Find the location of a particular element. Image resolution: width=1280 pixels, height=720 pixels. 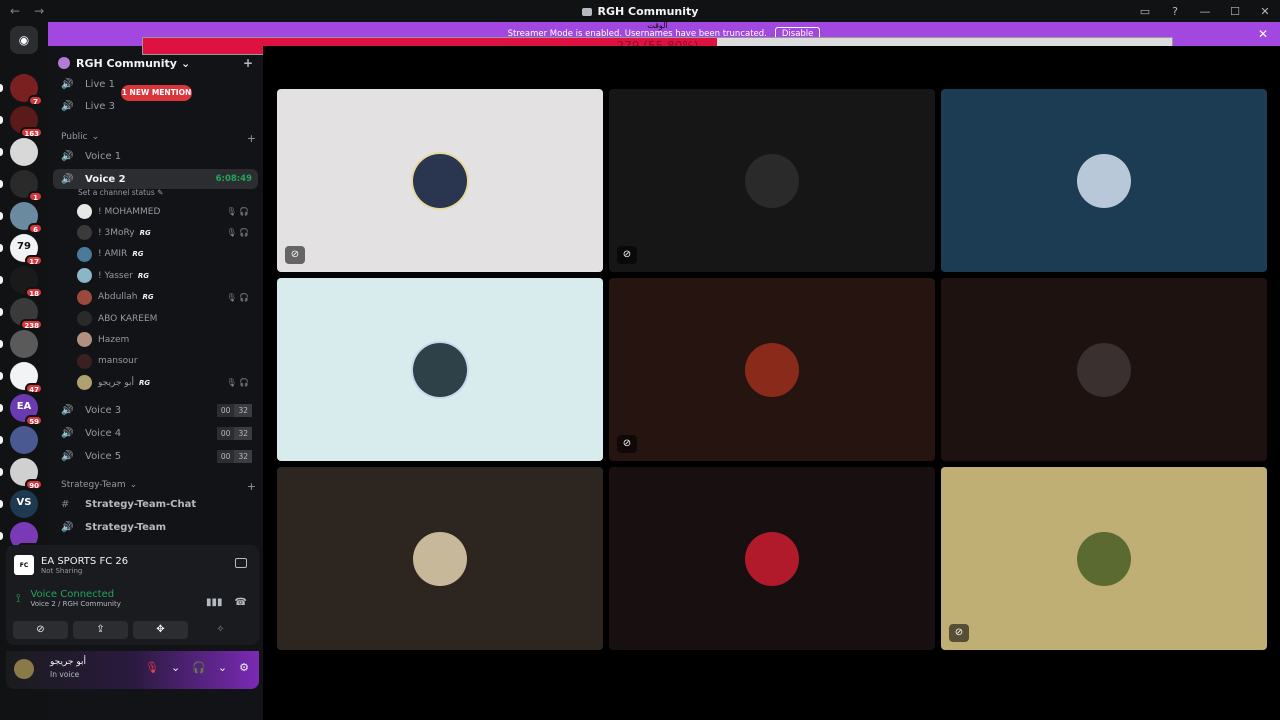

category-public: Public ⌄ + is located at coordinates (158, 138).